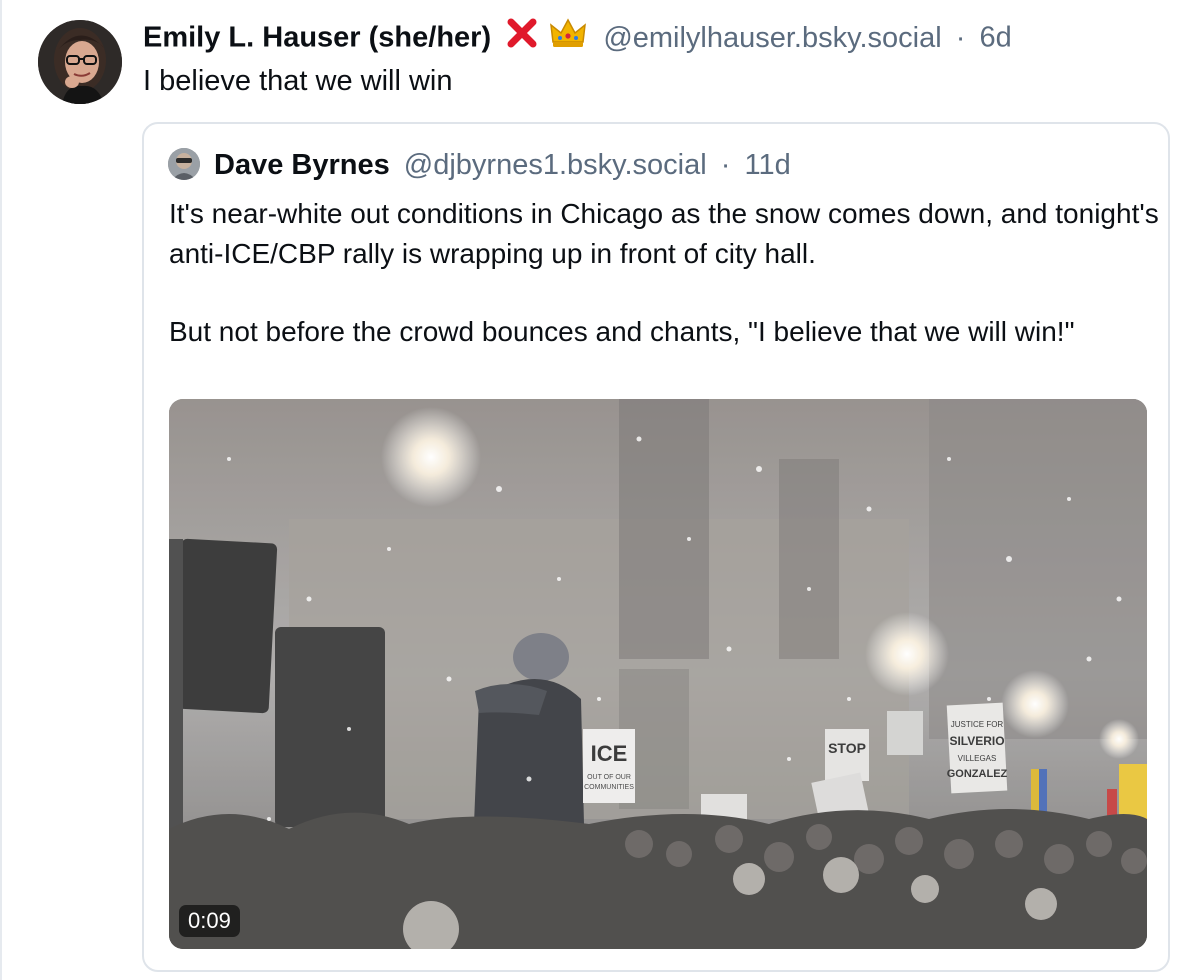  Describe the element at coordinates (995, 38) in the screenshot. I see `post-timestamp: 6d` at that location.